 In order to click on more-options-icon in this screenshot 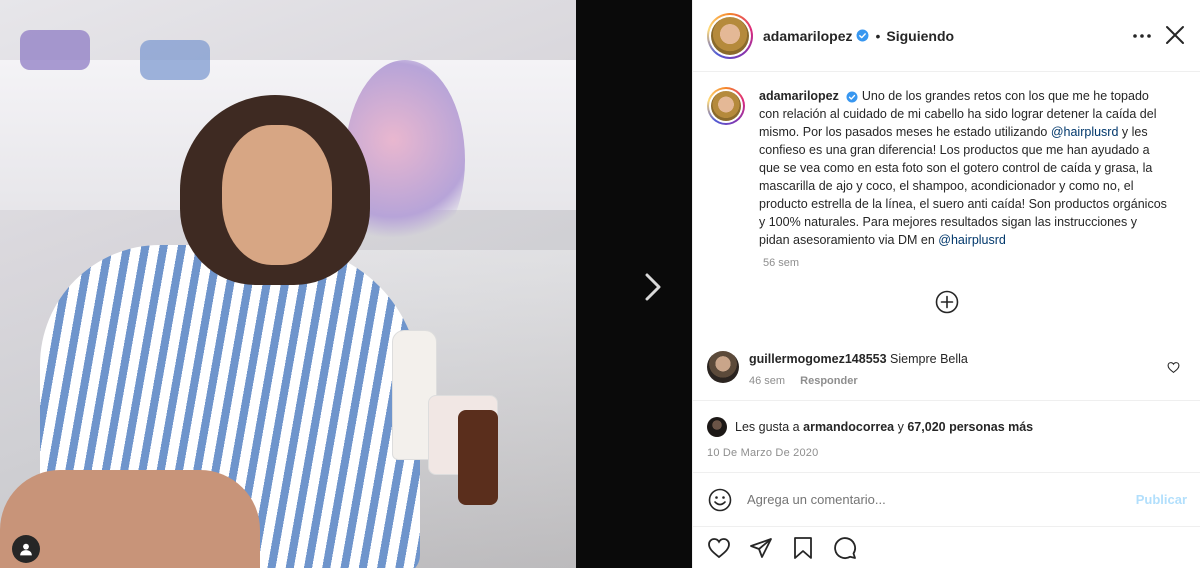, I will do `click(1142, 36)`.